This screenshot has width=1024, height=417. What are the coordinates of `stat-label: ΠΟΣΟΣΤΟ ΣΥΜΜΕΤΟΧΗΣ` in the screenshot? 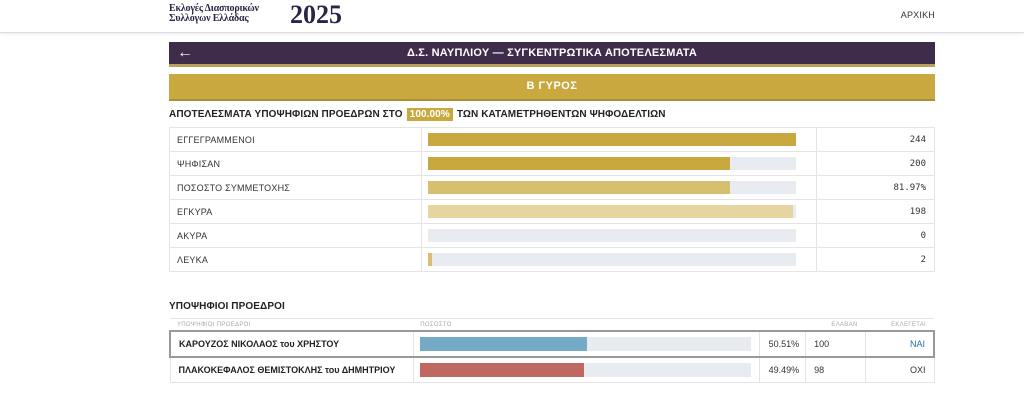 It's located at (295, 187).